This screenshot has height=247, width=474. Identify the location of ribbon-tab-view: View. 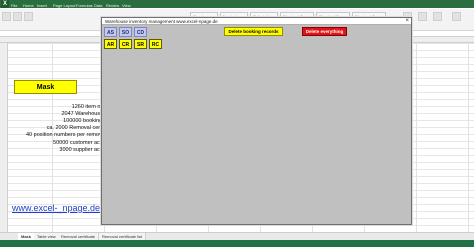
(126, 5).